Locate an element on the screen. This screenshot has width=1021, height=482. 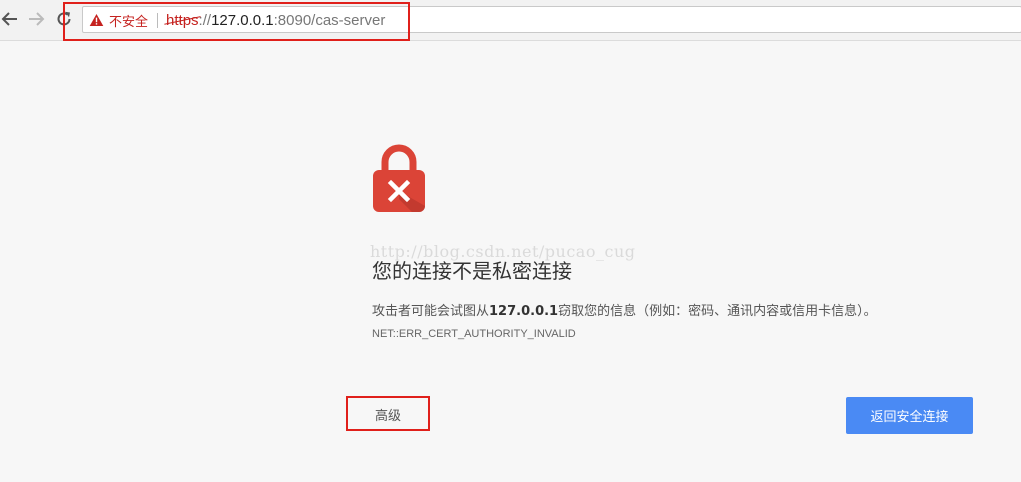
error-code: NET::ERR_CERT_AUTHORITY_INVALID is located at coordinates (474, 334).